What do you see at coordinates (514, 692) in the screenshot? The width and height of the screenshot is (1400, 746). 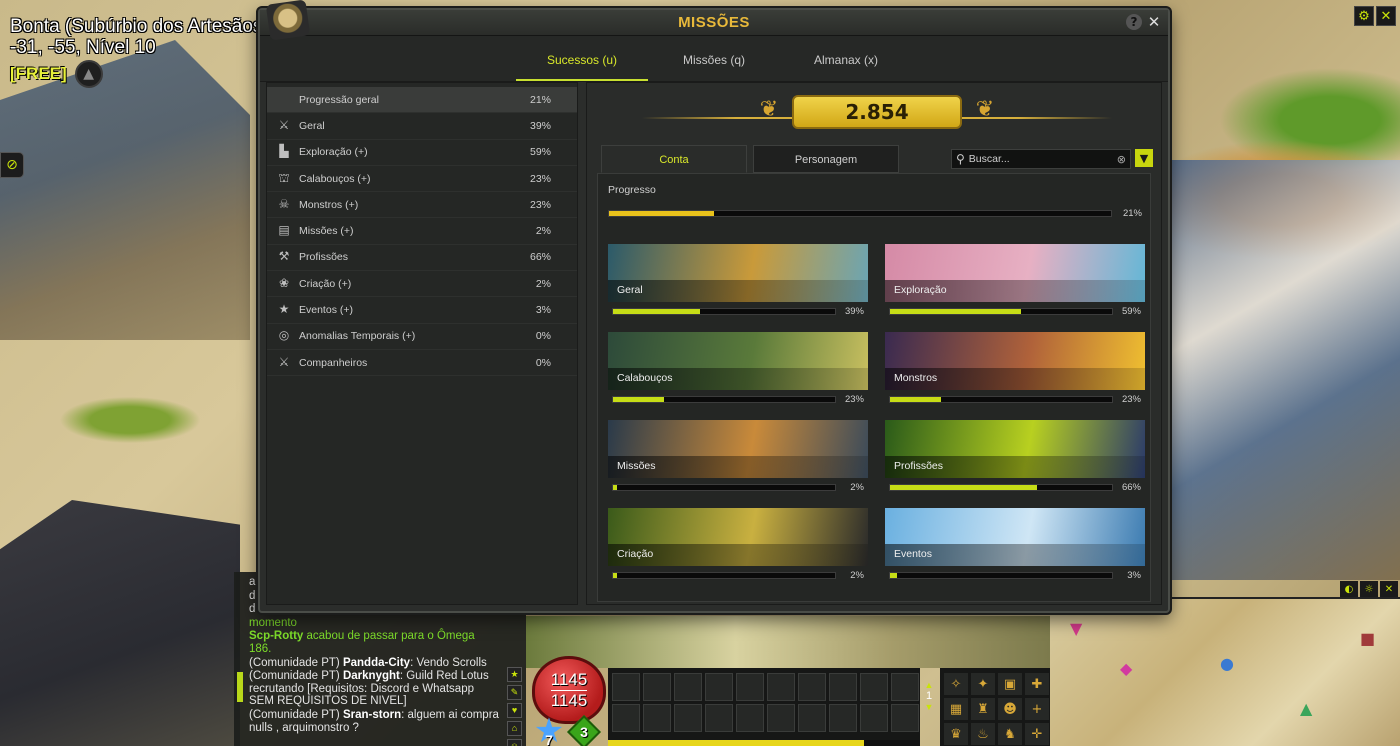 I see `chat-pen-icon: ✎` at bounding box center [514, 692].